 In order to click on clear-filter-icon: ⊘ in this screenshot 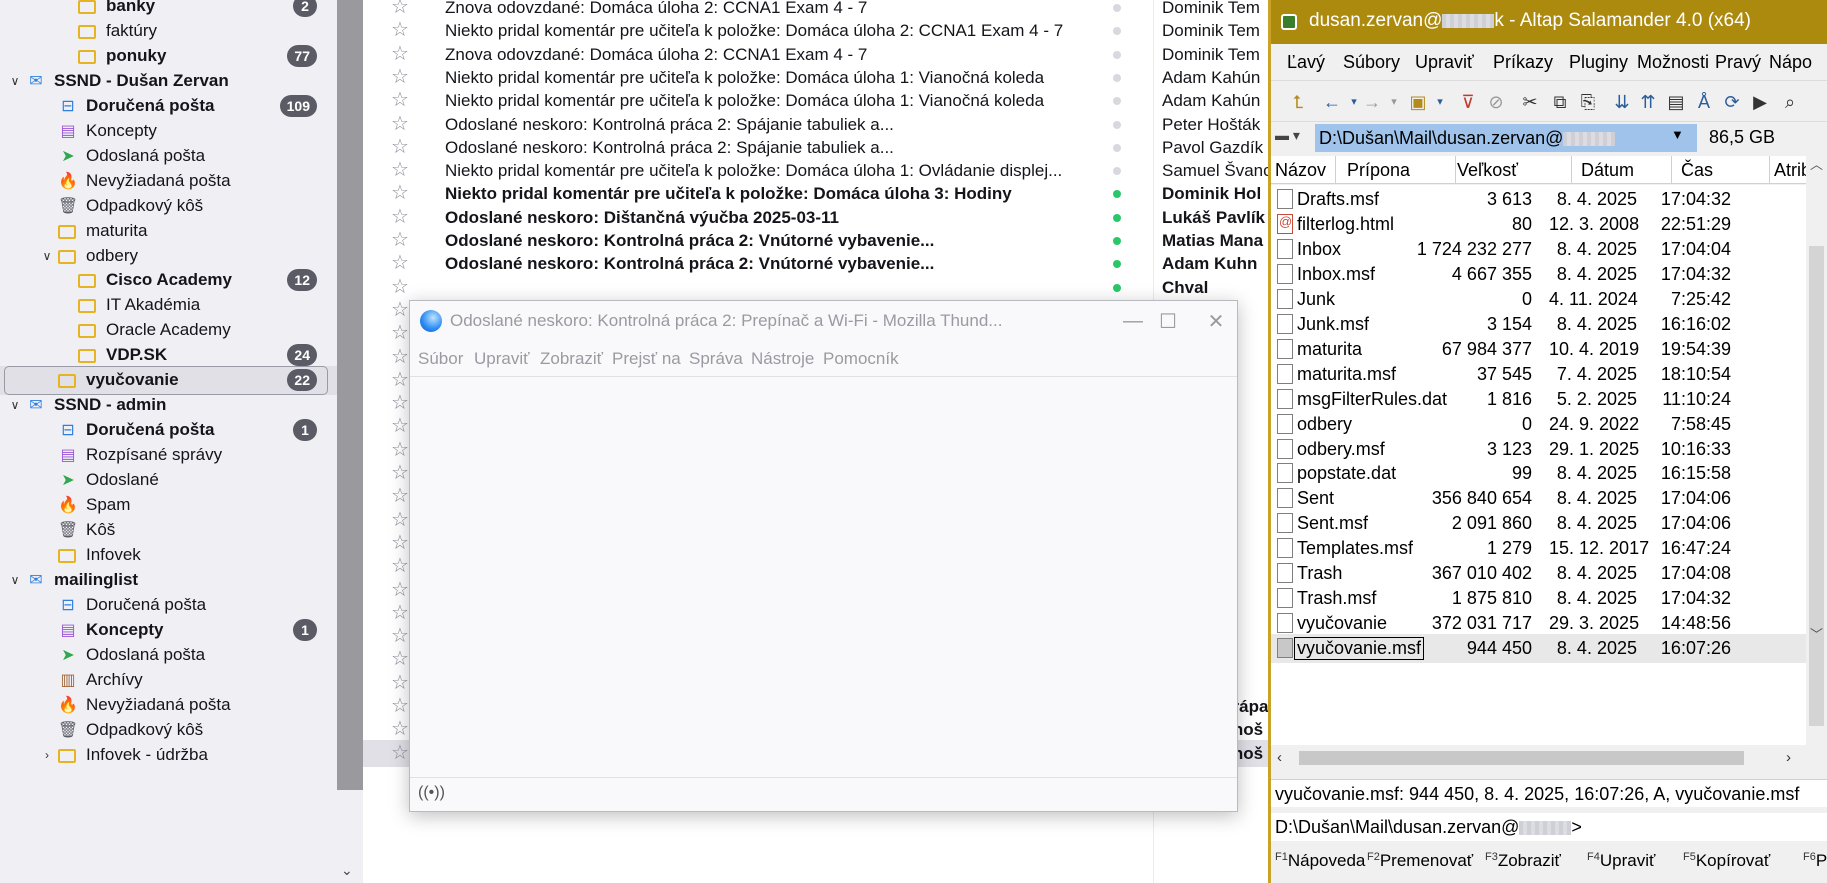, I will do `click(1496, 102)`.